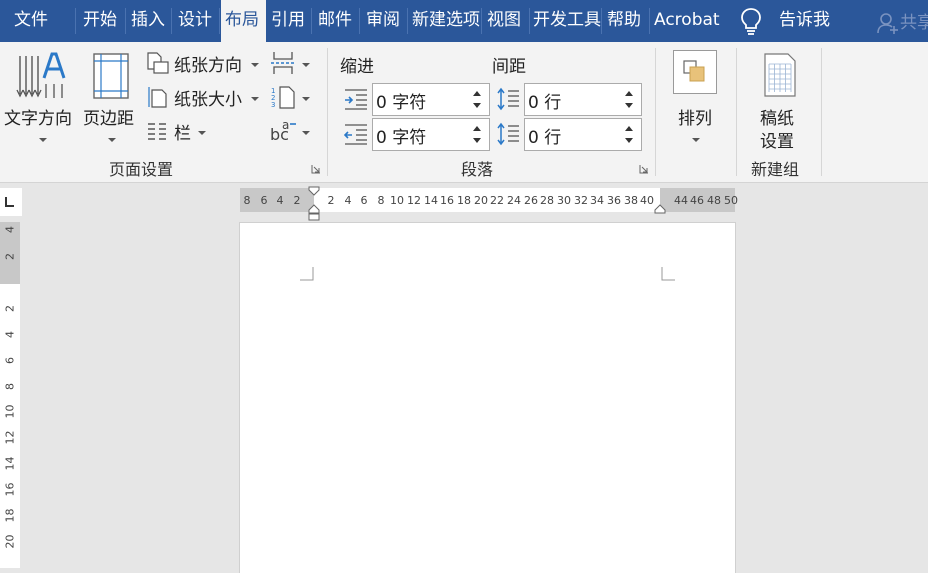  I want to click on hyphenation-button: bc a, so click(291, 131).